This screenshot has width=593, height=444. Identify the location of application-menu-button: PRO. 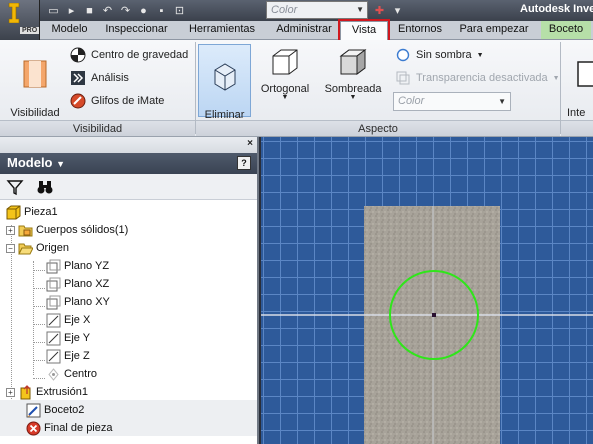
(20, 20).